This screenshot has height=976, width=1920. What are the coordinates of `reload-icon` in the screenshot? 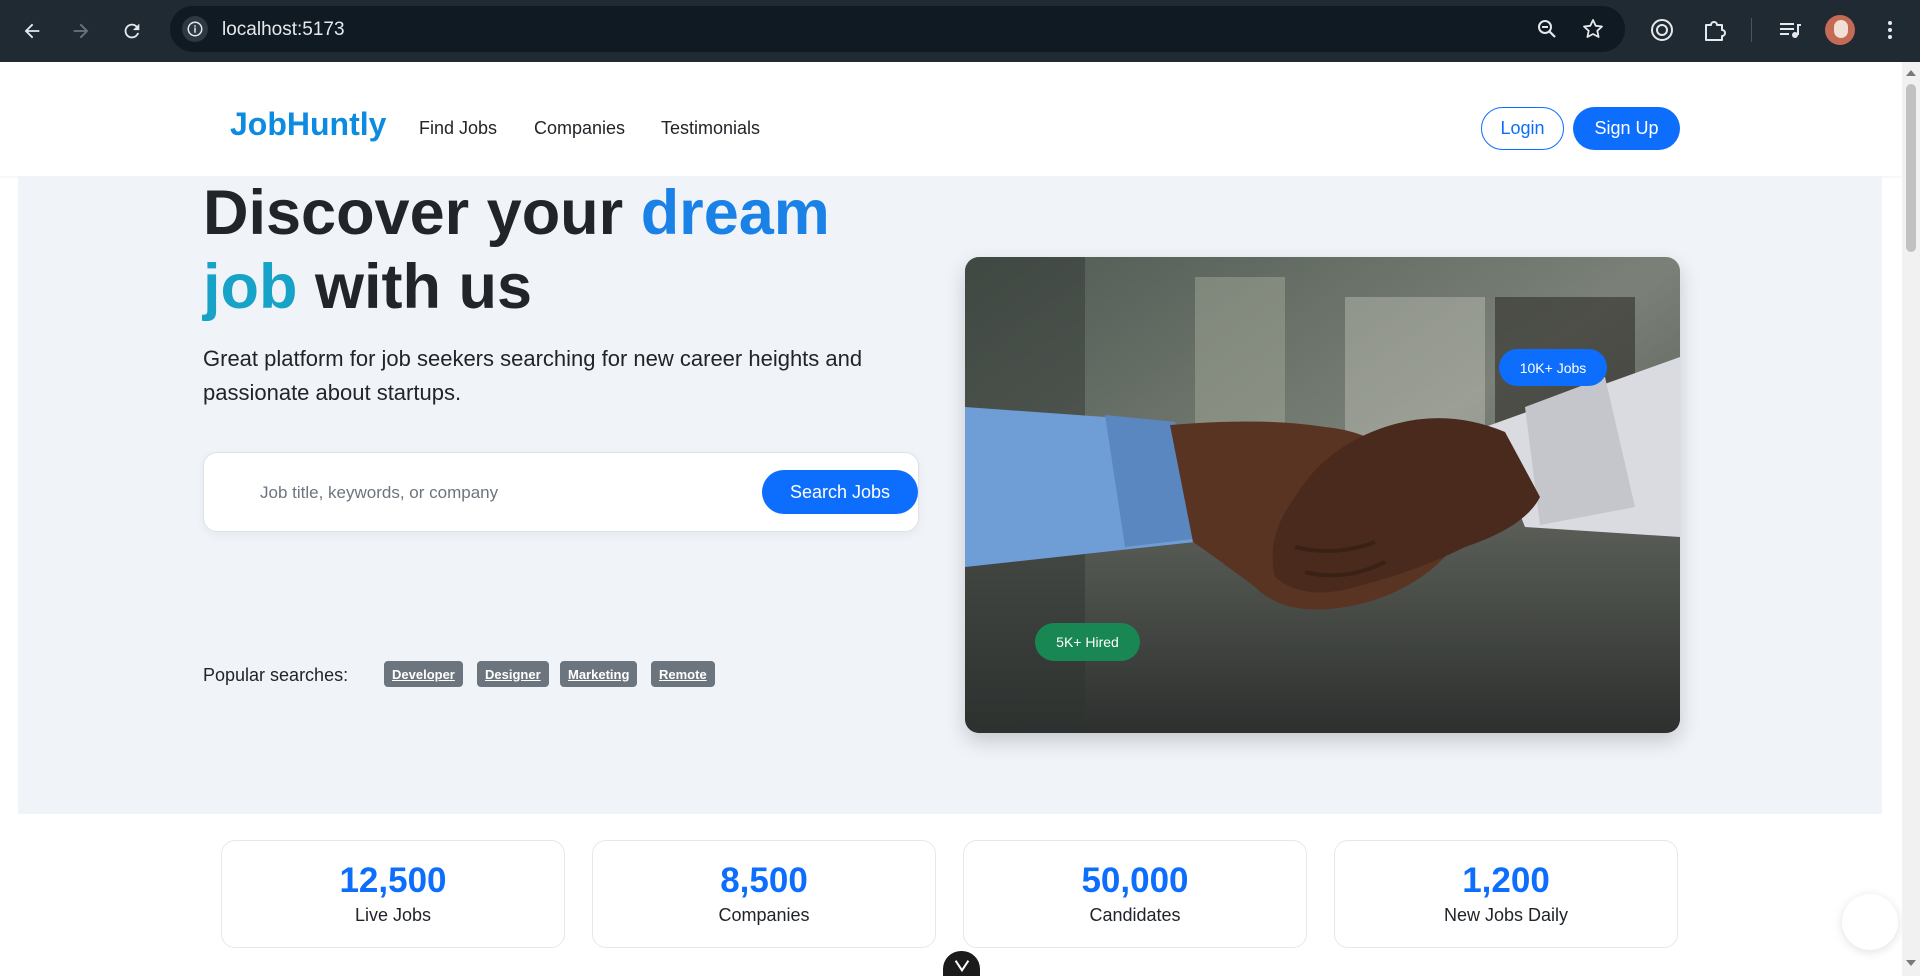 It's located at (132, 31).